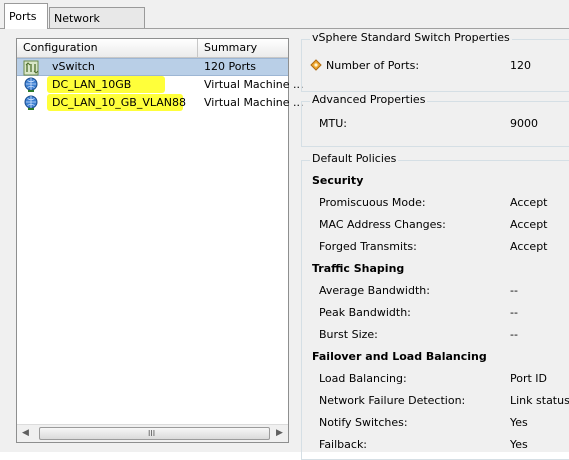 This screenshot has width=569, height=460. I want to click on promiscuous-mode-value: Accept, so click(529, 202).